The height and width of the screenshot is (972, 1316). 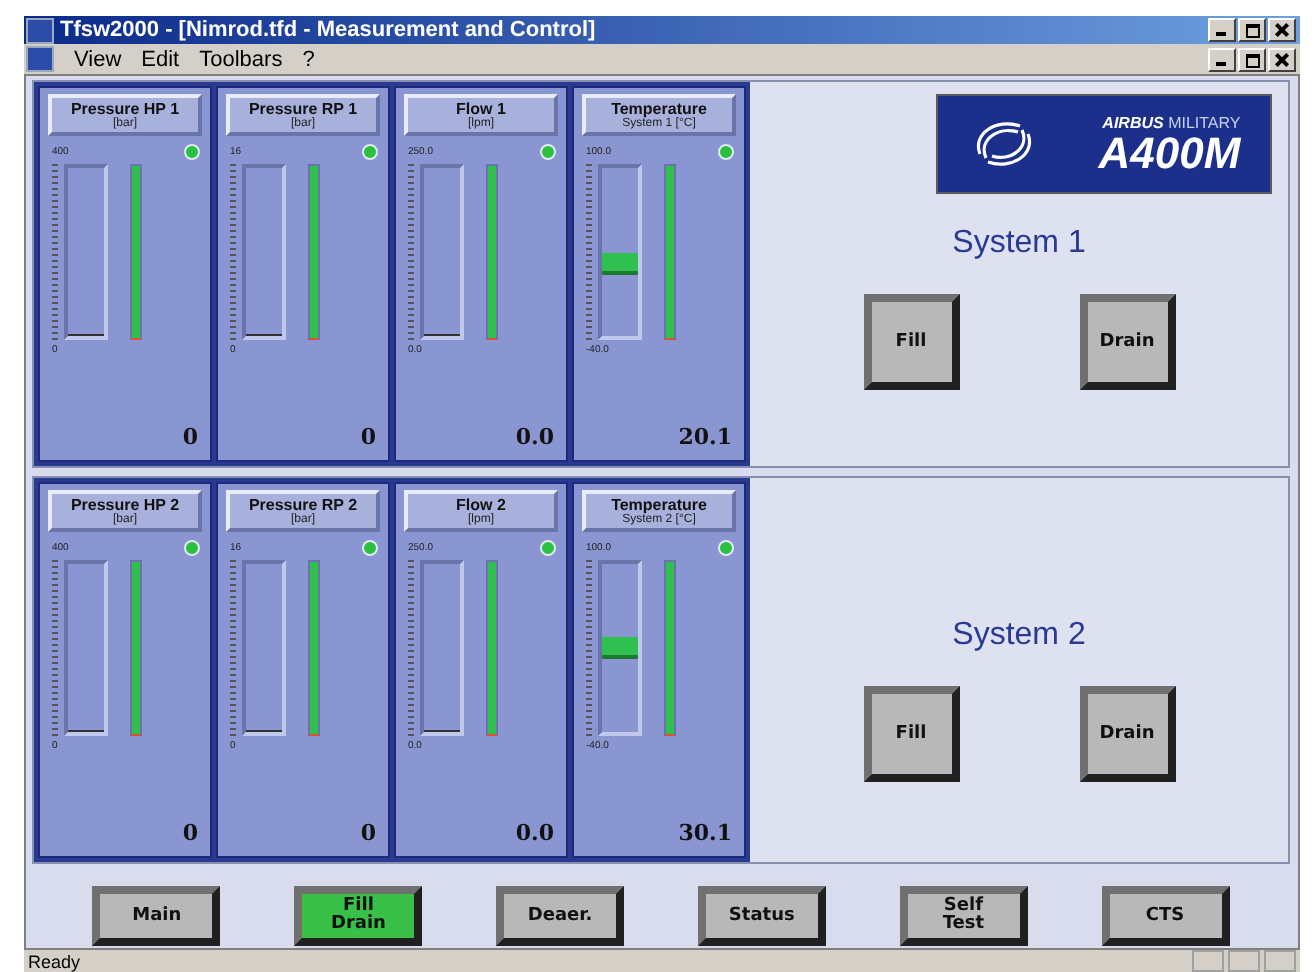 I want to click on gauge-title: Pressure HP 1, so click(x=125, y=109).